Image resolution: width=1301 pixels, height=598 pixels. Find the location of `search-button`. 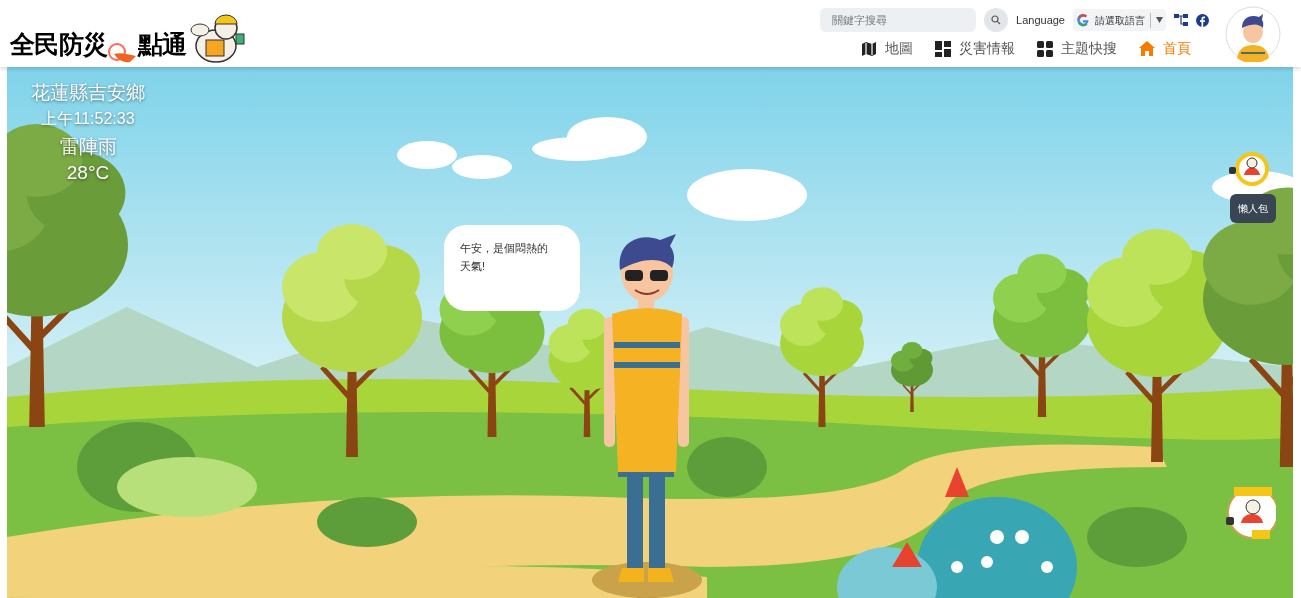

search-button is located at coordinates (996, 20).